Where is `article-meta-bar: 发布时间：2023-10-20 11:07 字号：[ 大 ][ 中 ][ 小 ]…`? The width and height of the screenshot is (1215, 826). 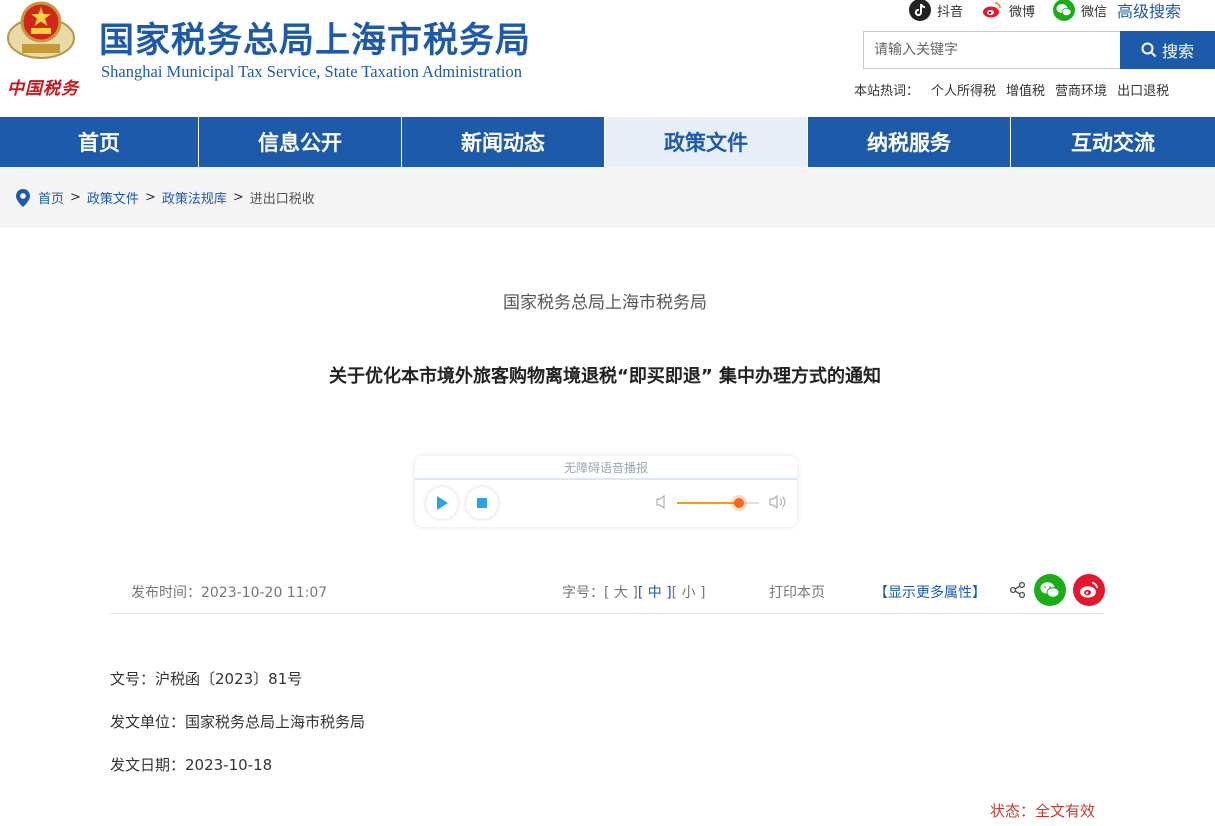 article-meta-bar: 发布时间：2023-10-20 11:07 字号：[ 大 ][ 中 ][ 小 ]… is located at coordinates (607, 594).